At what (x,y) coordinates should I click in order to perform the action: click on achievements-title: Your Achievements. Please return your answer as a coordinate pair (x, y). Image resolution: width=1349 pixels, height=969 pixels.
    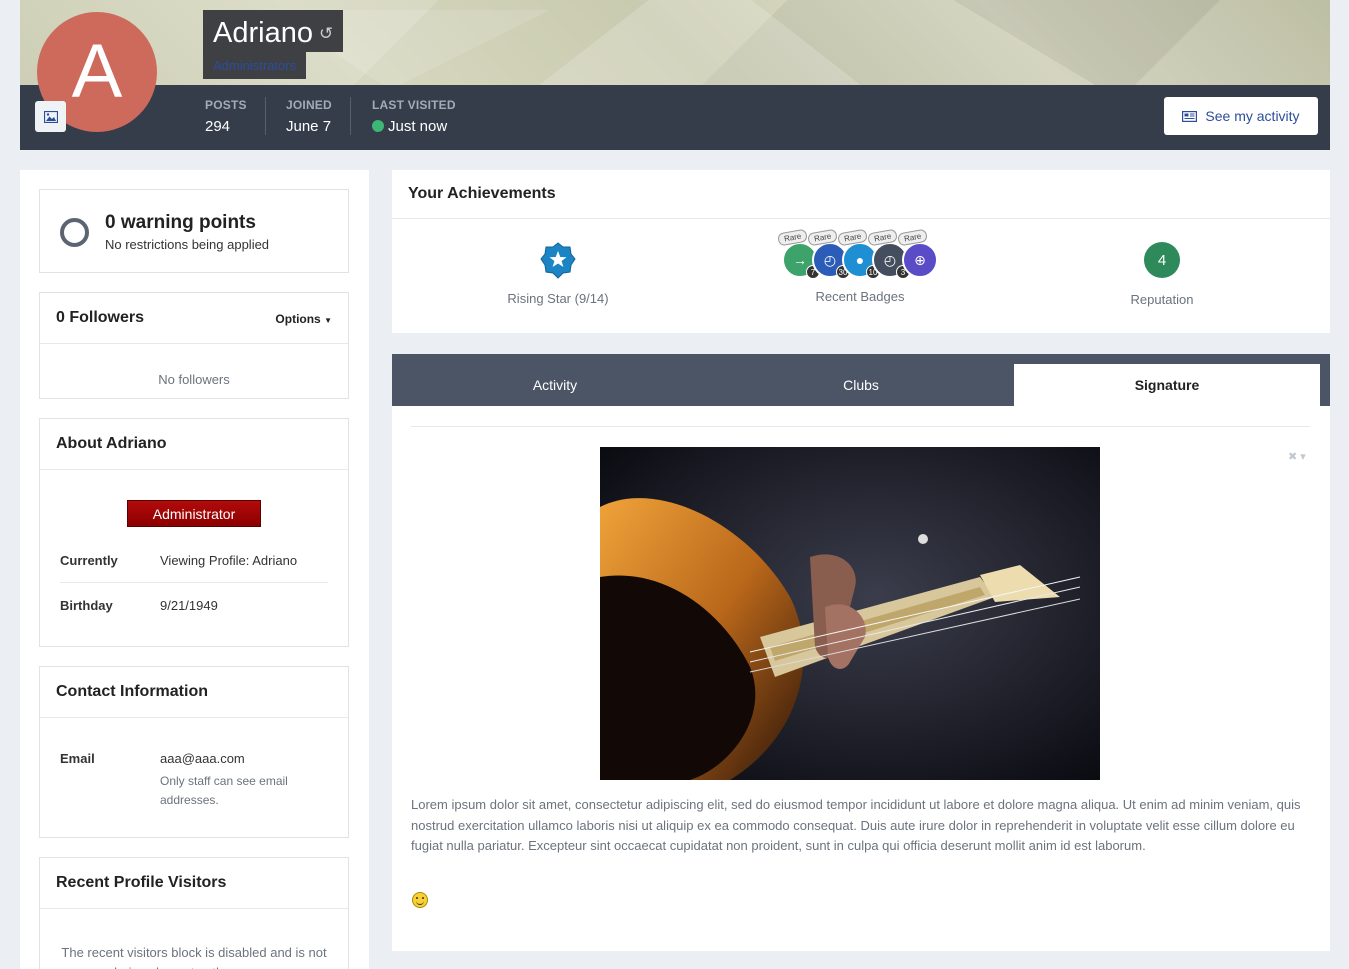
    Looking at the image, I should click on (861, 194).